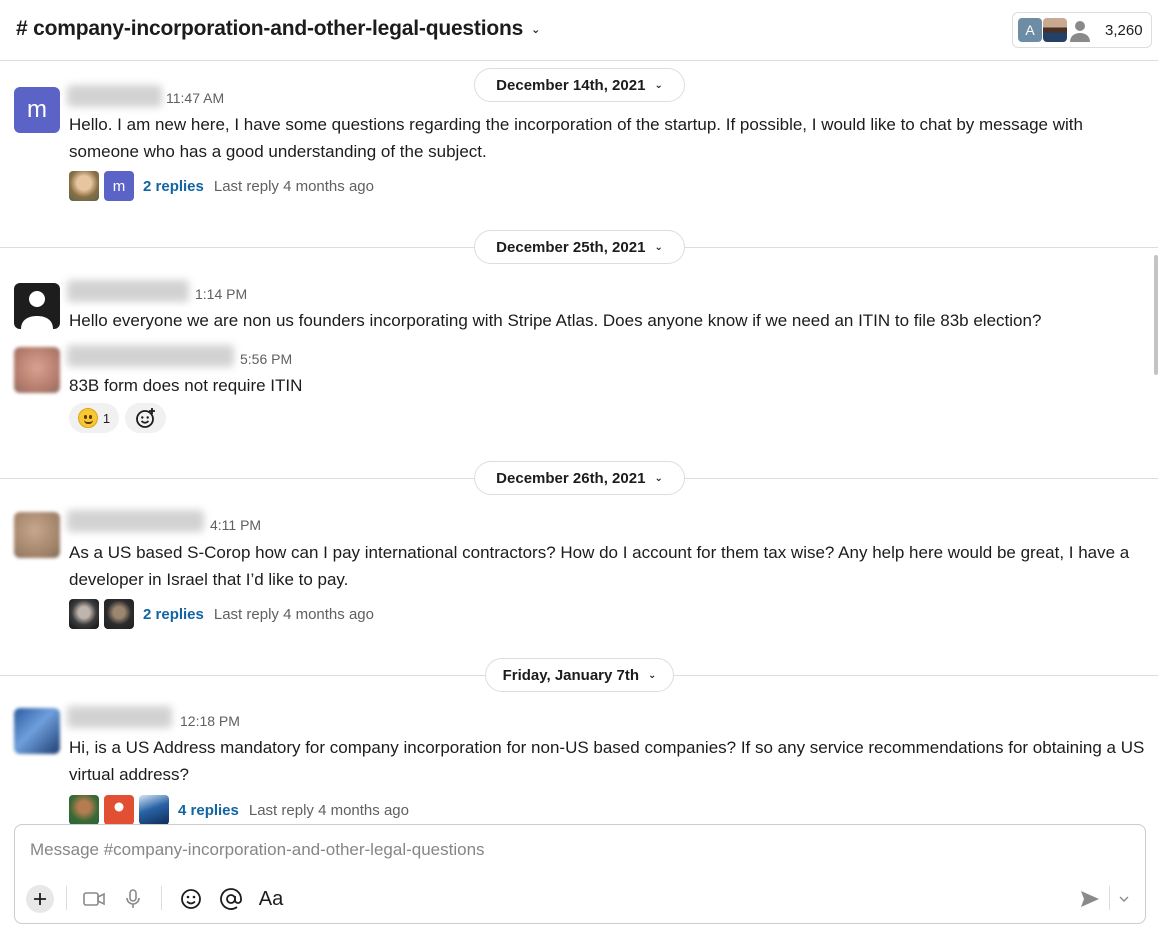 This screenshot has width=1158, height=930. I want to click on add-reaction-icon, so click(145, 418).